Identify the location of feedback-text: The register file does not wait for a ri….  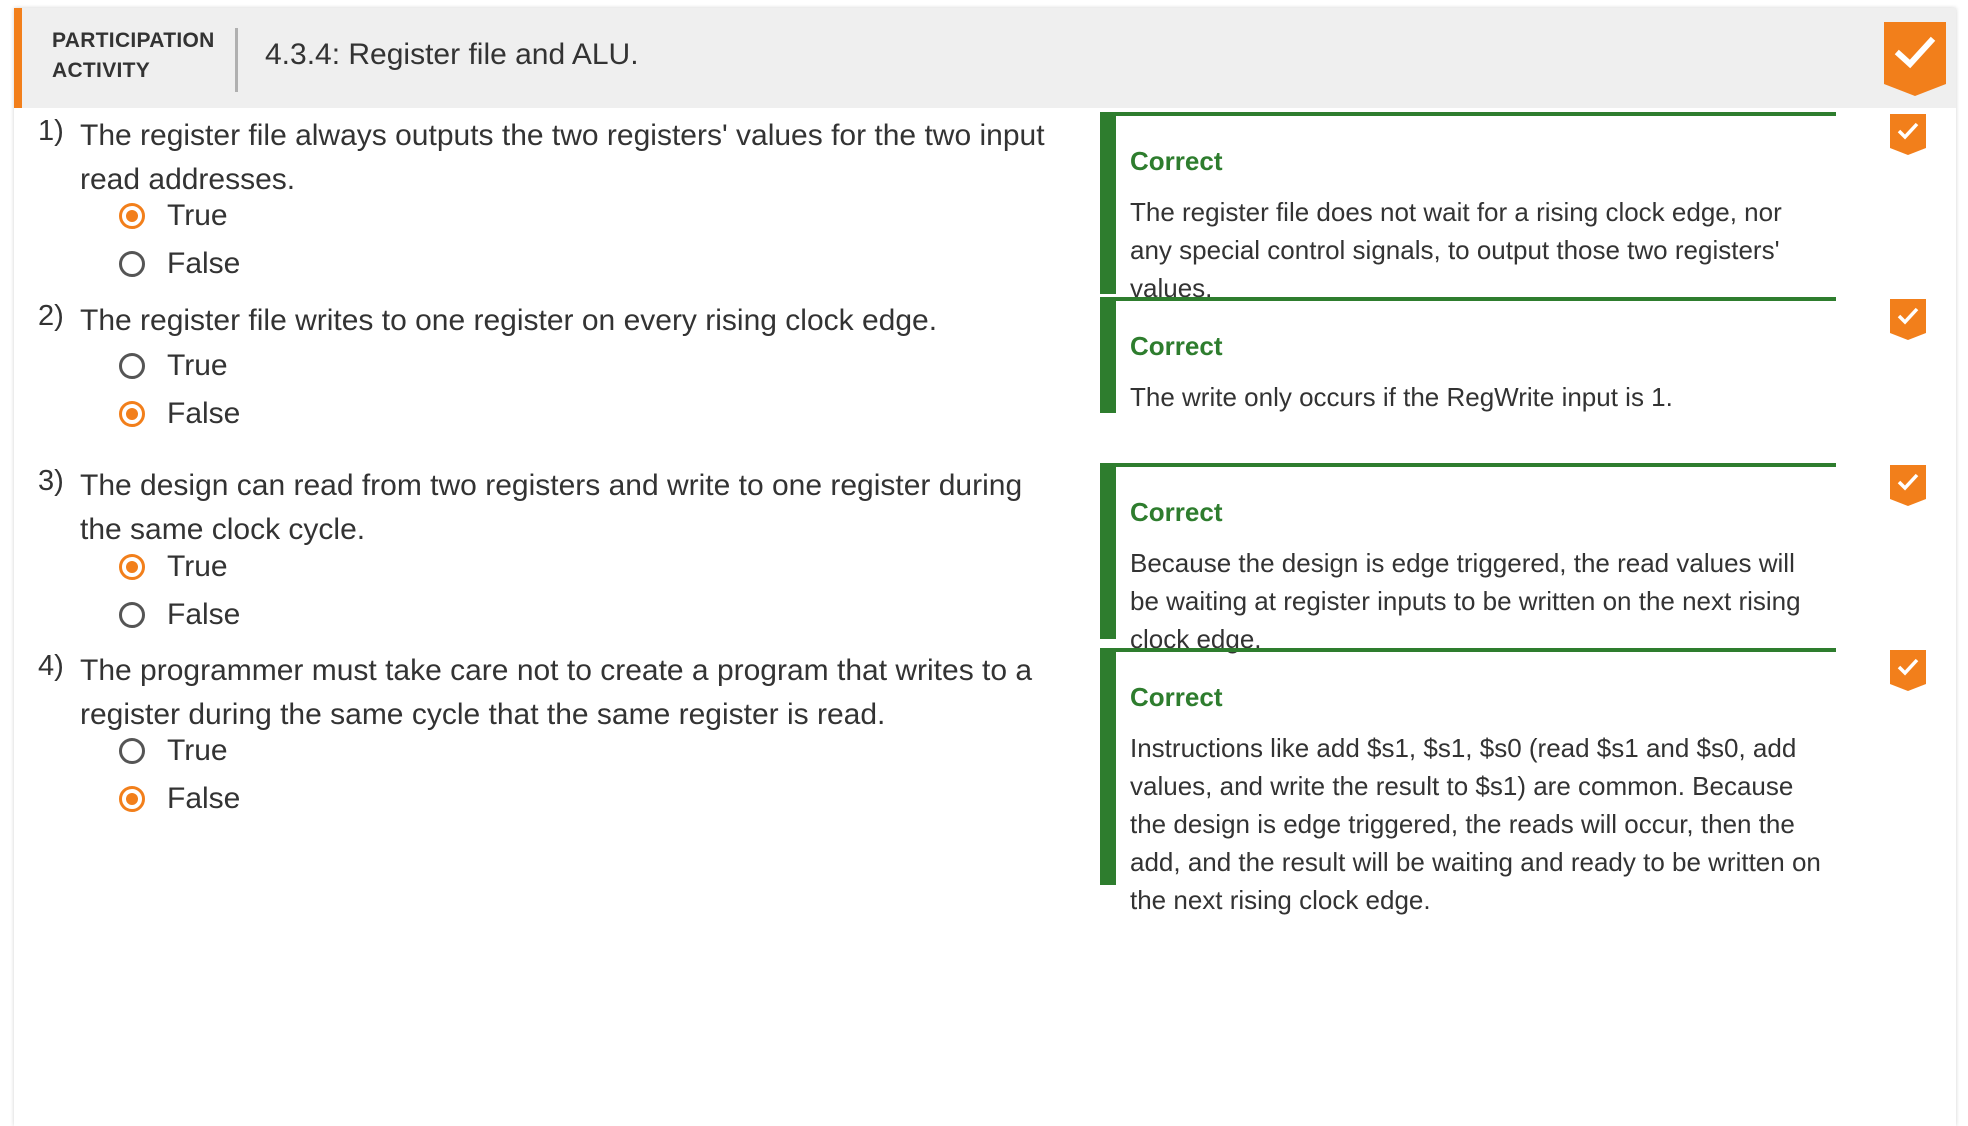
(1456, 250).